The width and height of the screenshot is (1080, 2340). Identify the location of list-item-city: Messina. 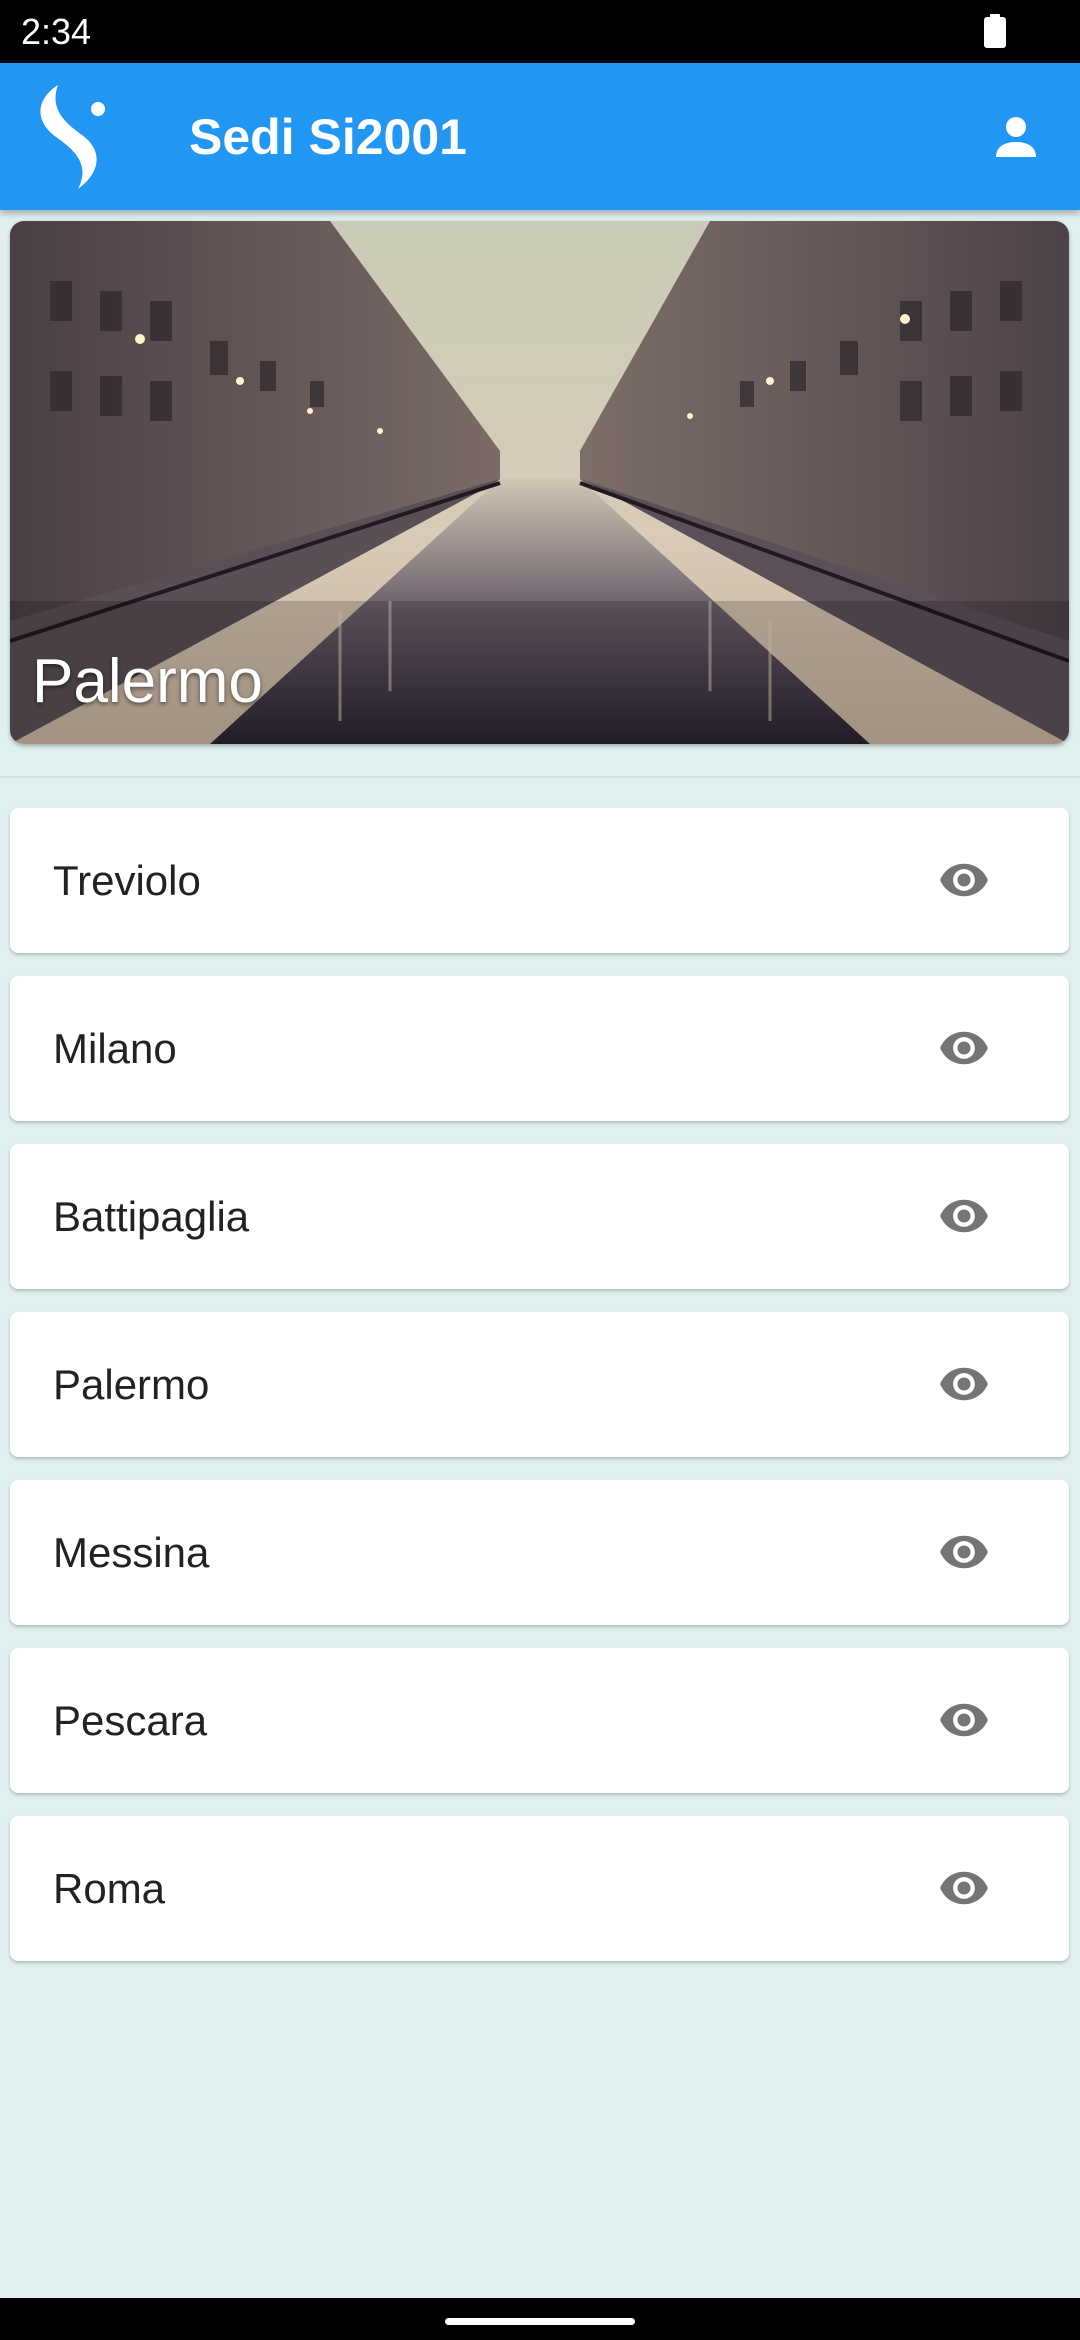
(539, 1552).